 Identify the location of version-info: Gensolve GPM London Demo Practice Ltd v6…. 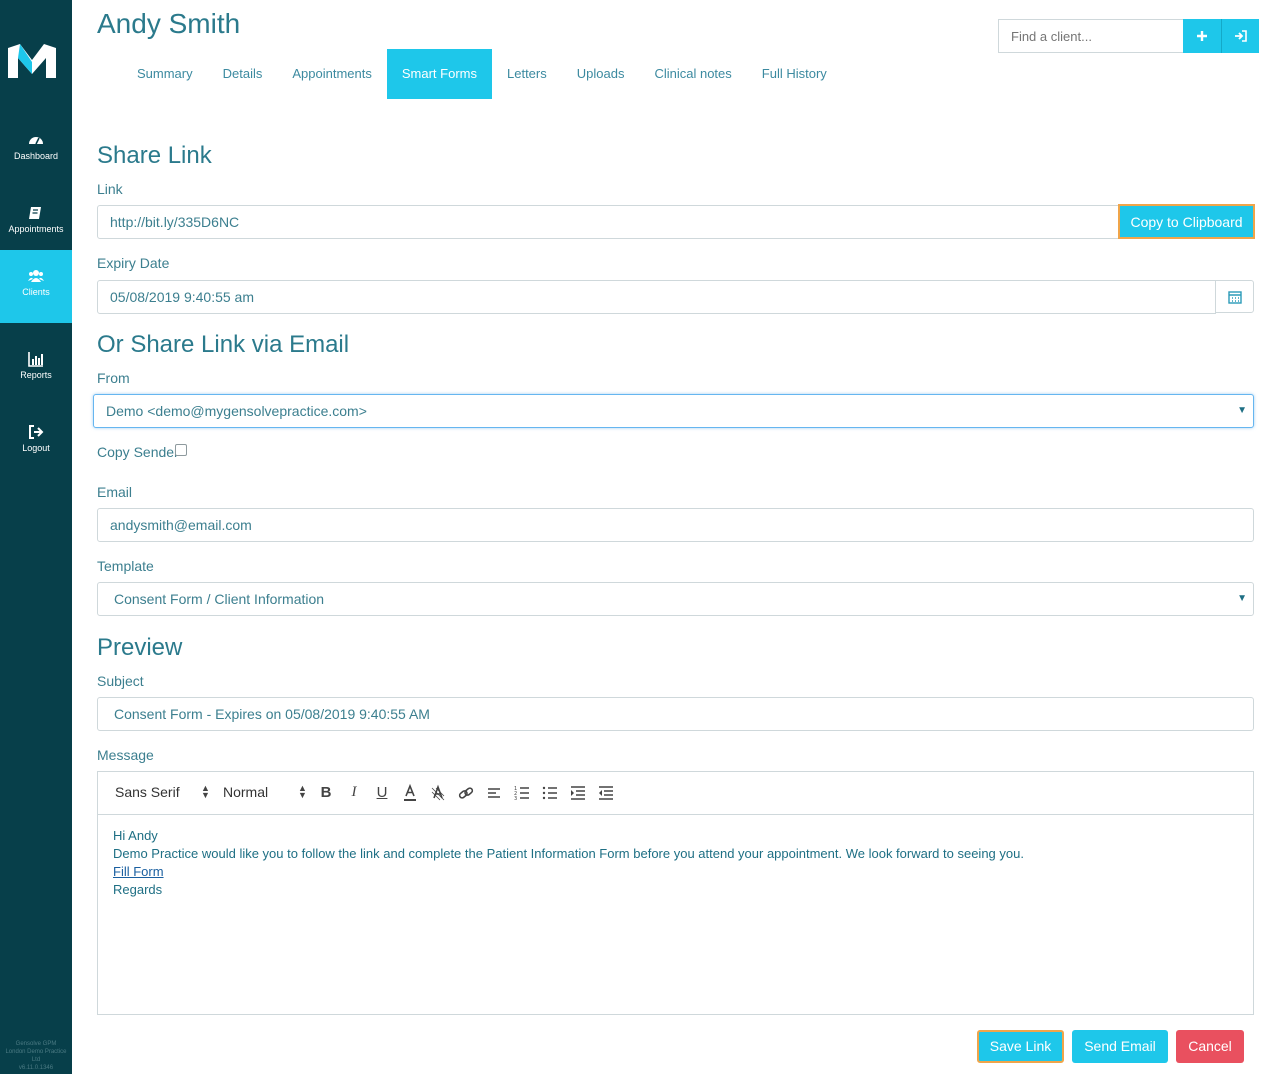
(36, 1056).